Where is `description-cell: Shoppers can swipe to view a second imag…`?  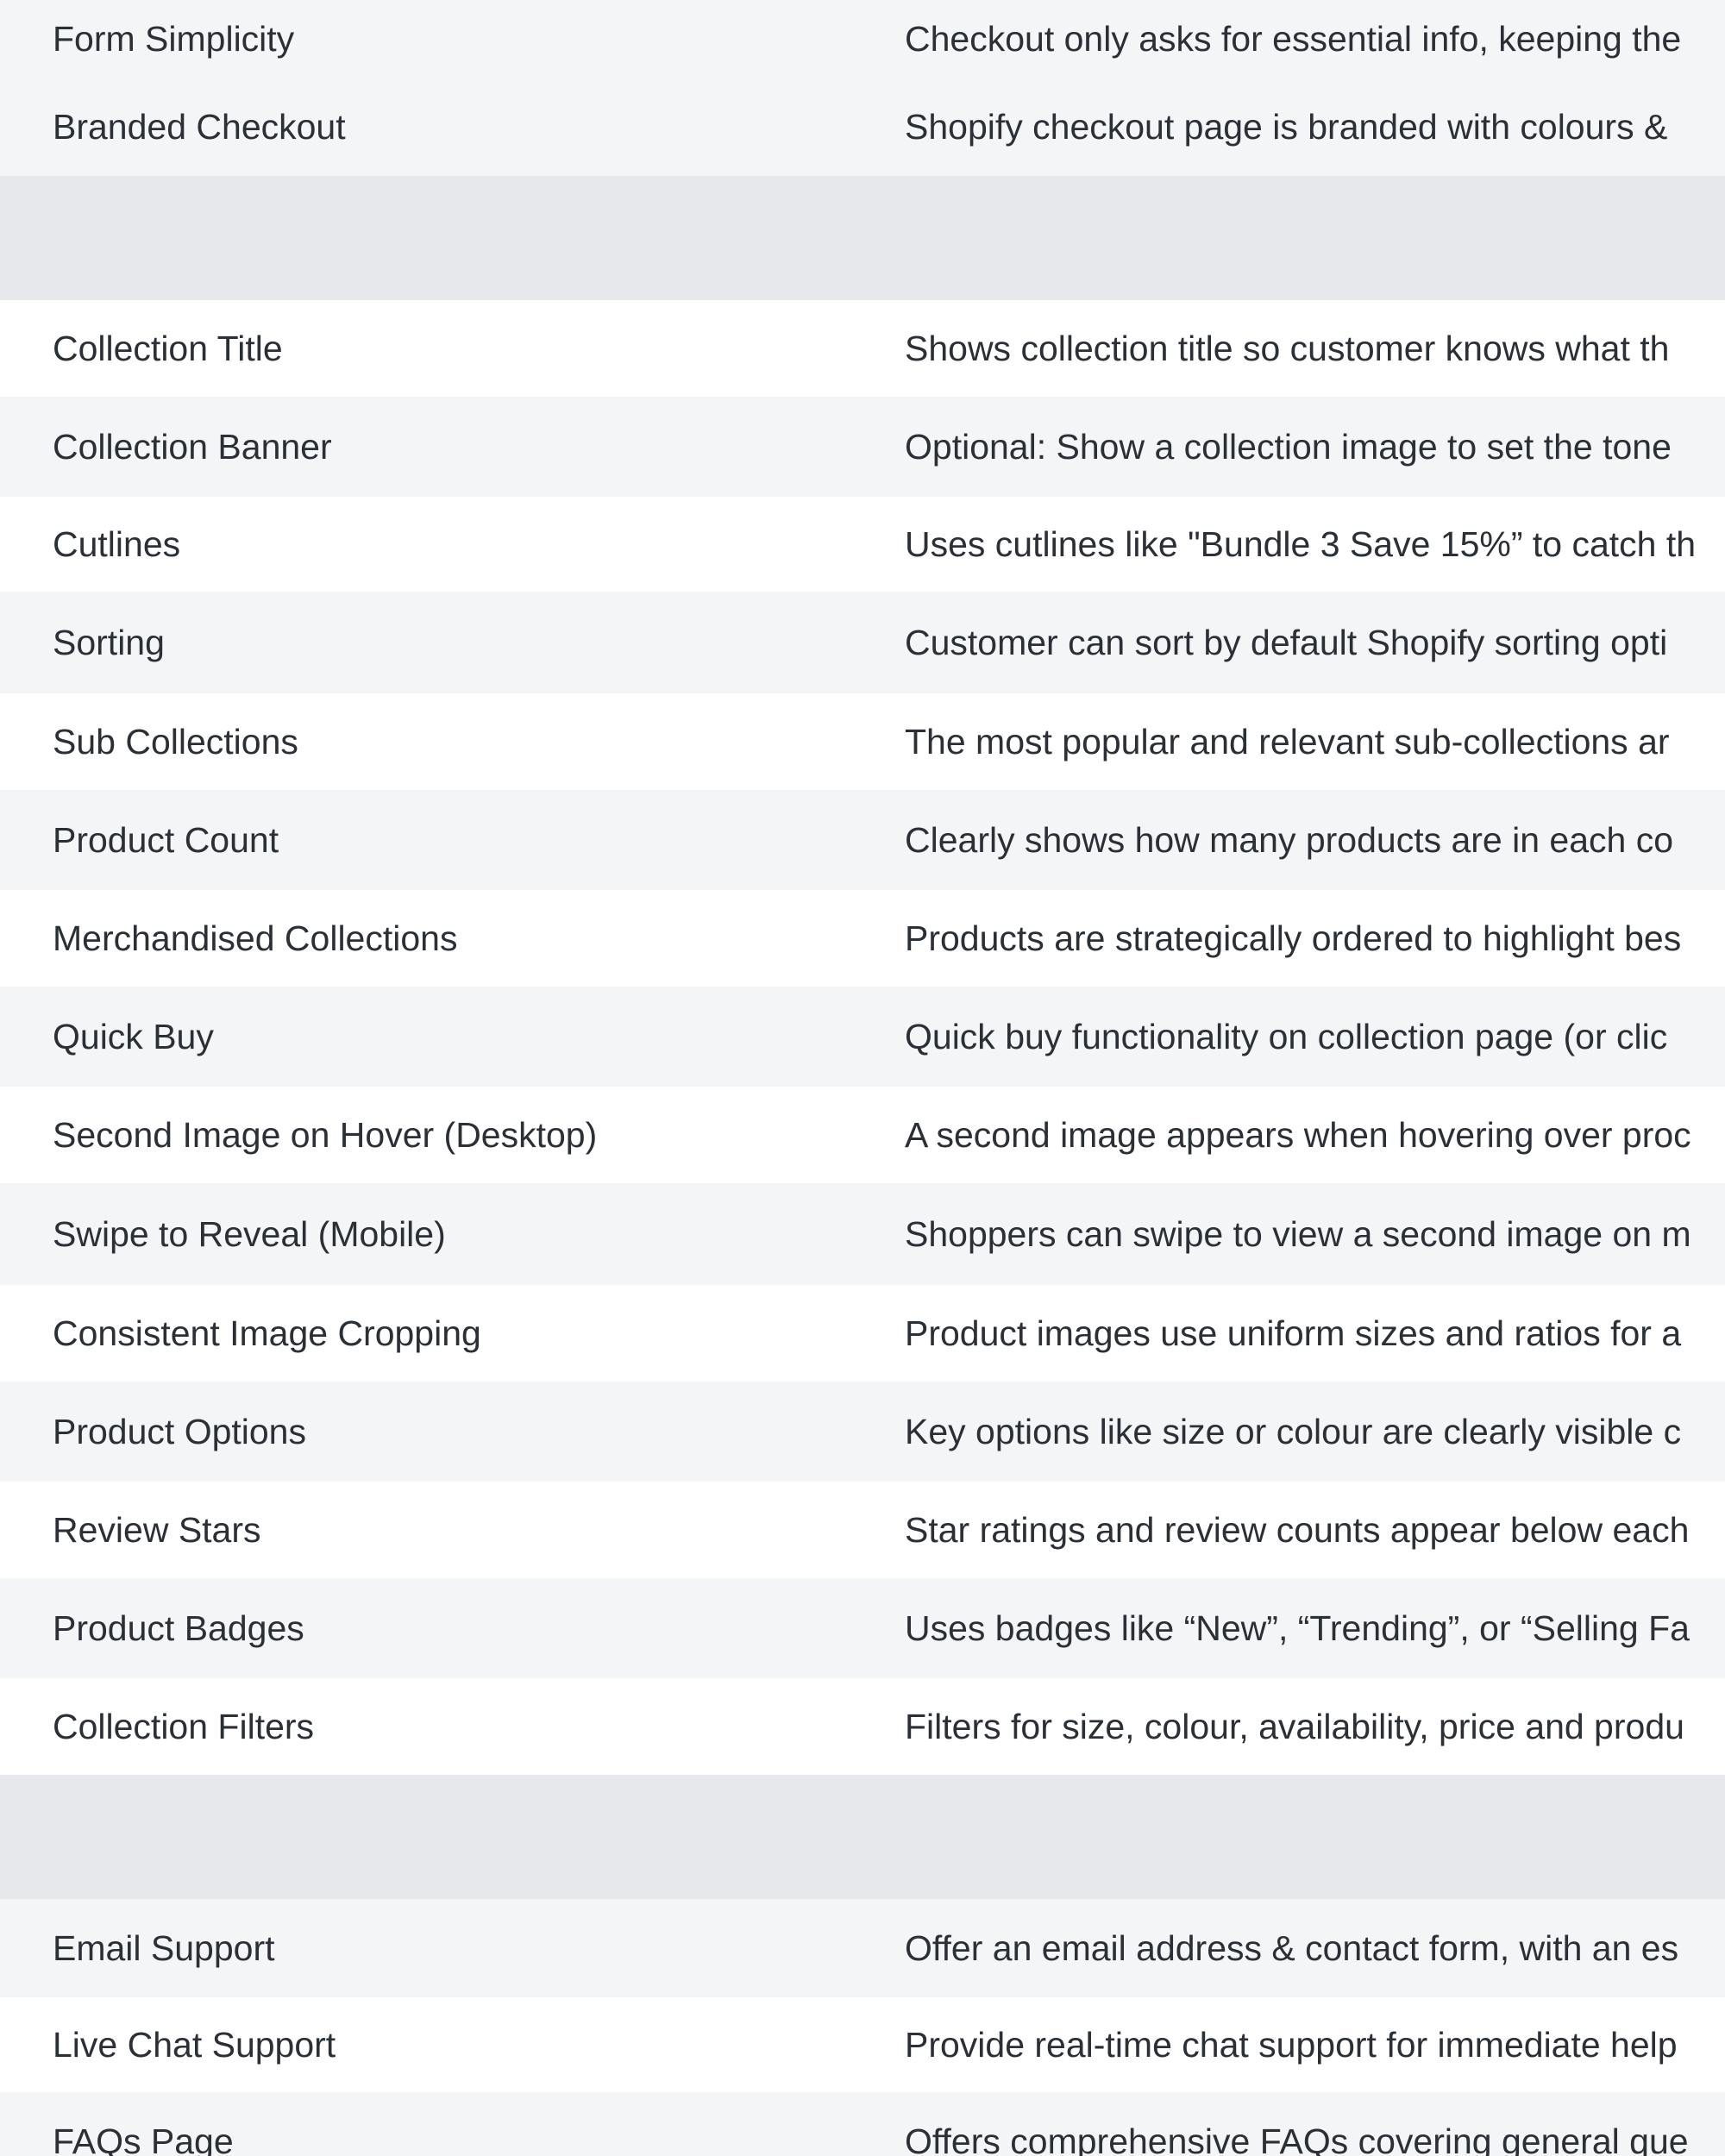 description-cell: Shoppers can swipe to view a second imag… is located at coordinates (1298, 1233).